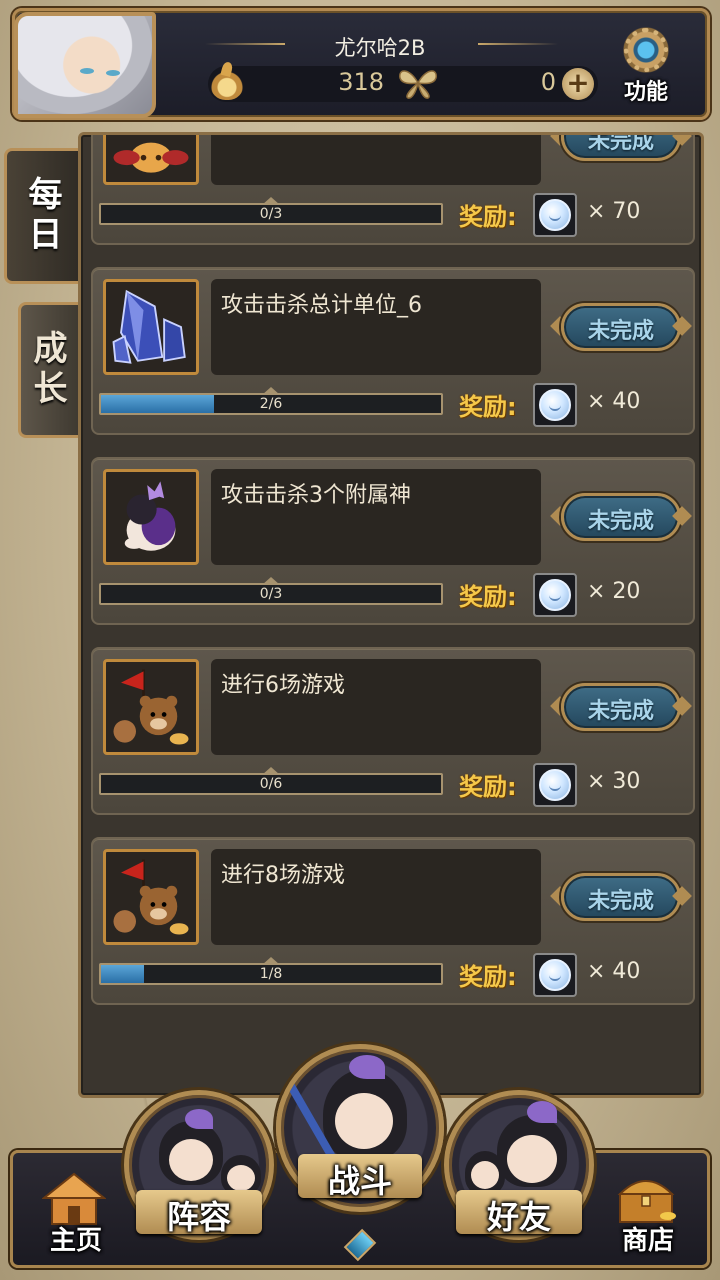  Describe the element at coordinates (361, 82) in the screenshot. I see `currency-a-amount: 318` at that location.